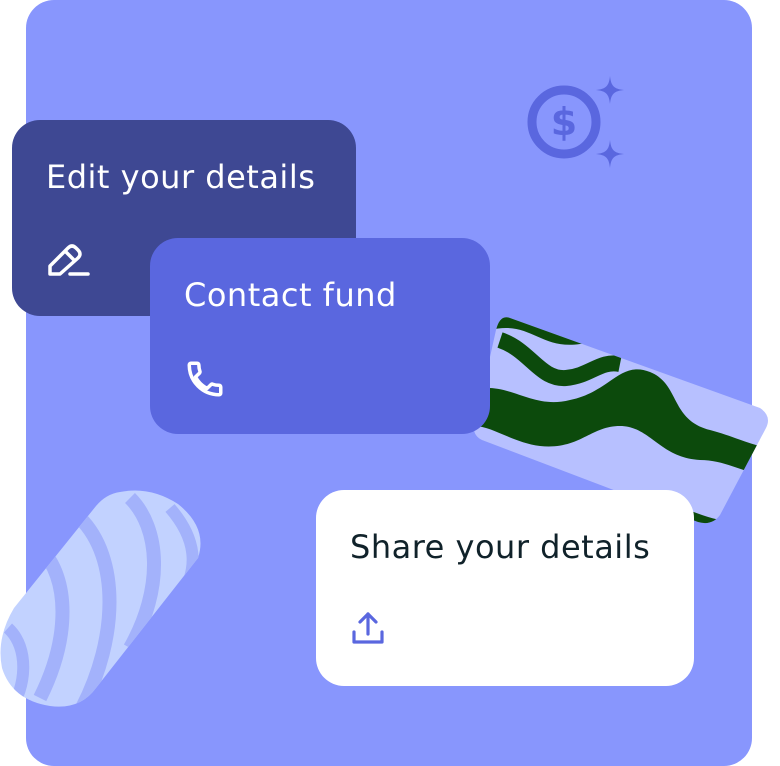 This screenshot has width=780, height=766. Describe the element at coordinates (290, 295) in the screenshot. I see `contact-fund-label: Contact fund` at that location.